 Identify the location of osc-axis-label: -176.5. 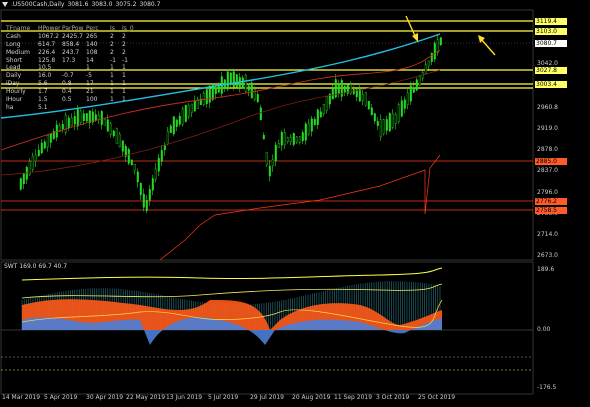
(547, 387).